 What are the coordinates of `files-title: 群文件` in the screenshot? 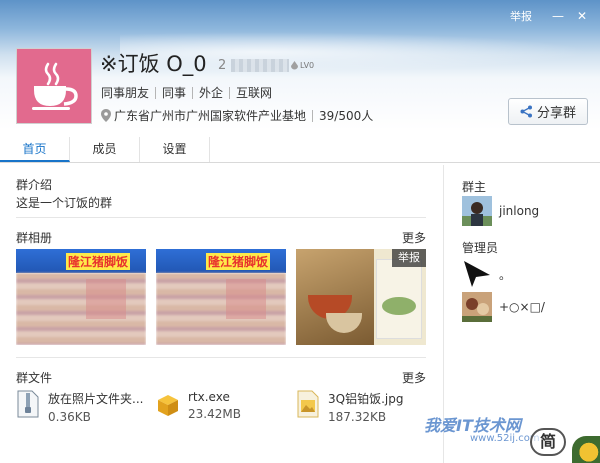 It's located at (34, 378).